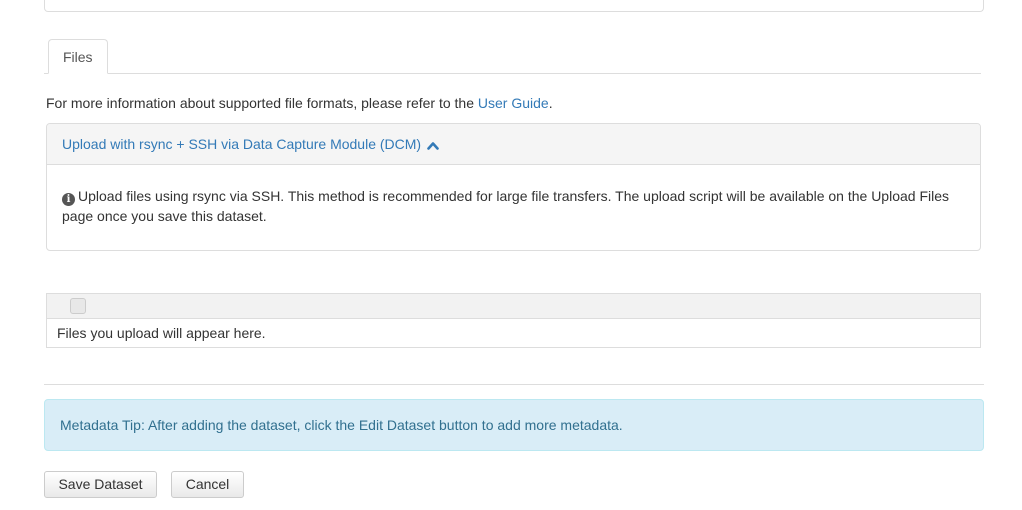 The width and height of the screenshot is (1022, 510). Describe the element at coordinates (207, 484) in the screenshot. I see `cancel-button: Cancel` at that location.